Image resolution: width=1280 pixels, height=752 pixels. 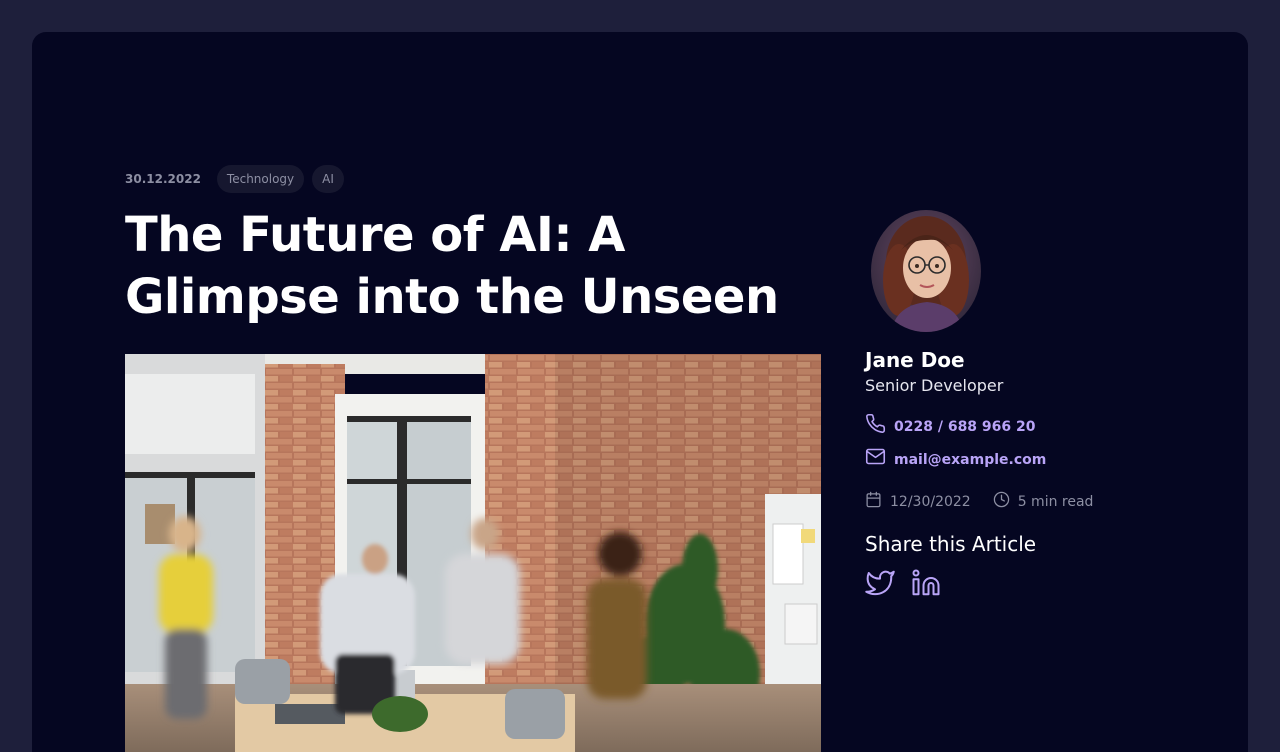 I want to click on read-time: 5 min read, so click(x=1043, y=501).